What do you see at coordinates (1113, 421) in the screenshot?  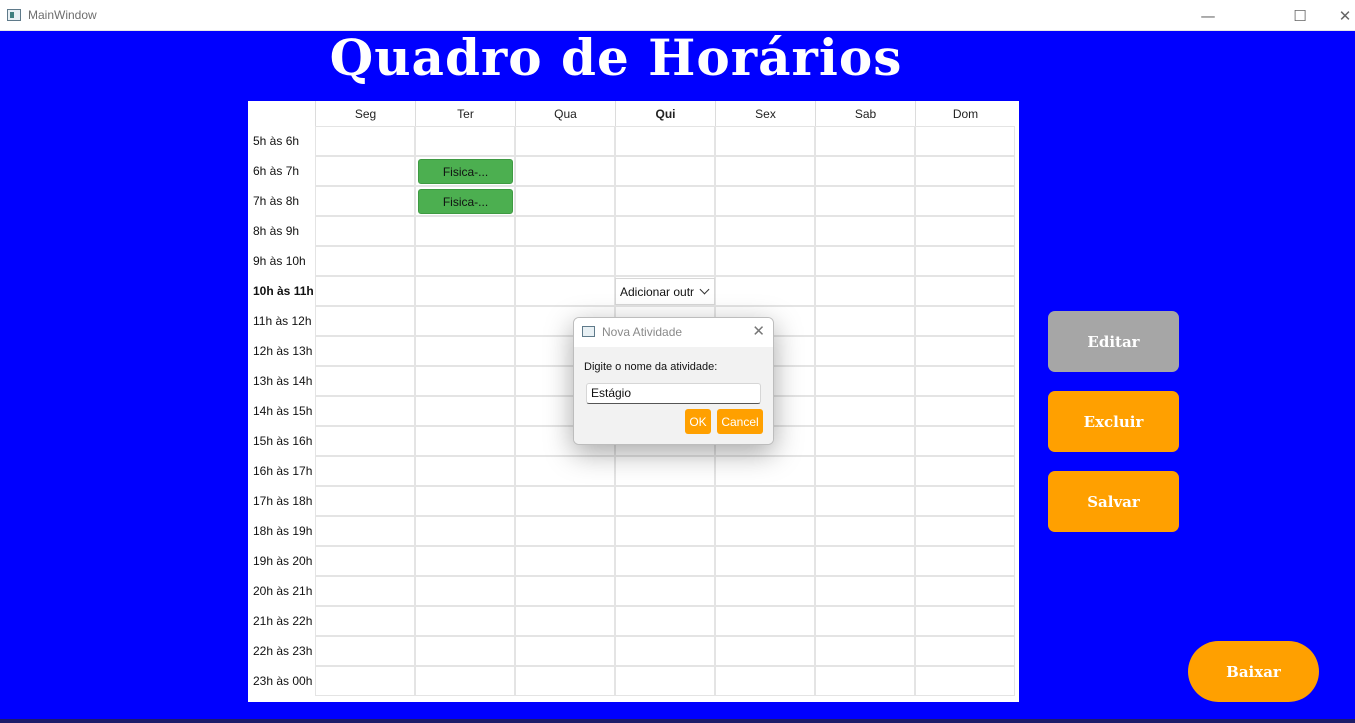 I see `delete-button: Excluir` at bounding box center [1113, 421].